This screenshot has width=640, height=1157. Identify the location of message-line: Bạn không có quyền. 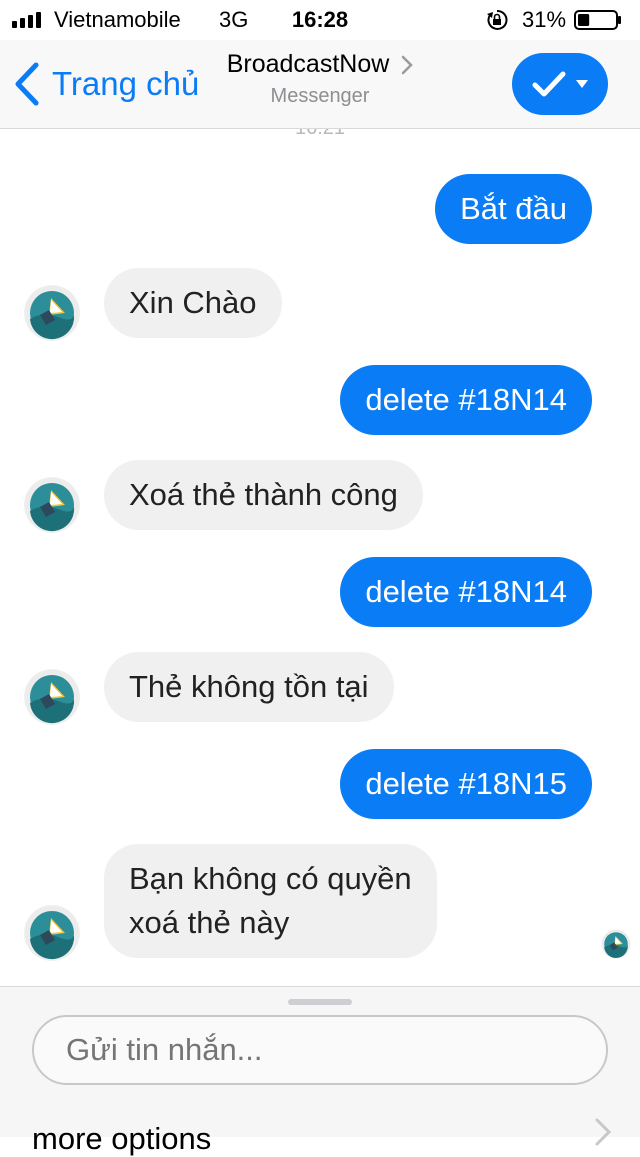
(270, 878).